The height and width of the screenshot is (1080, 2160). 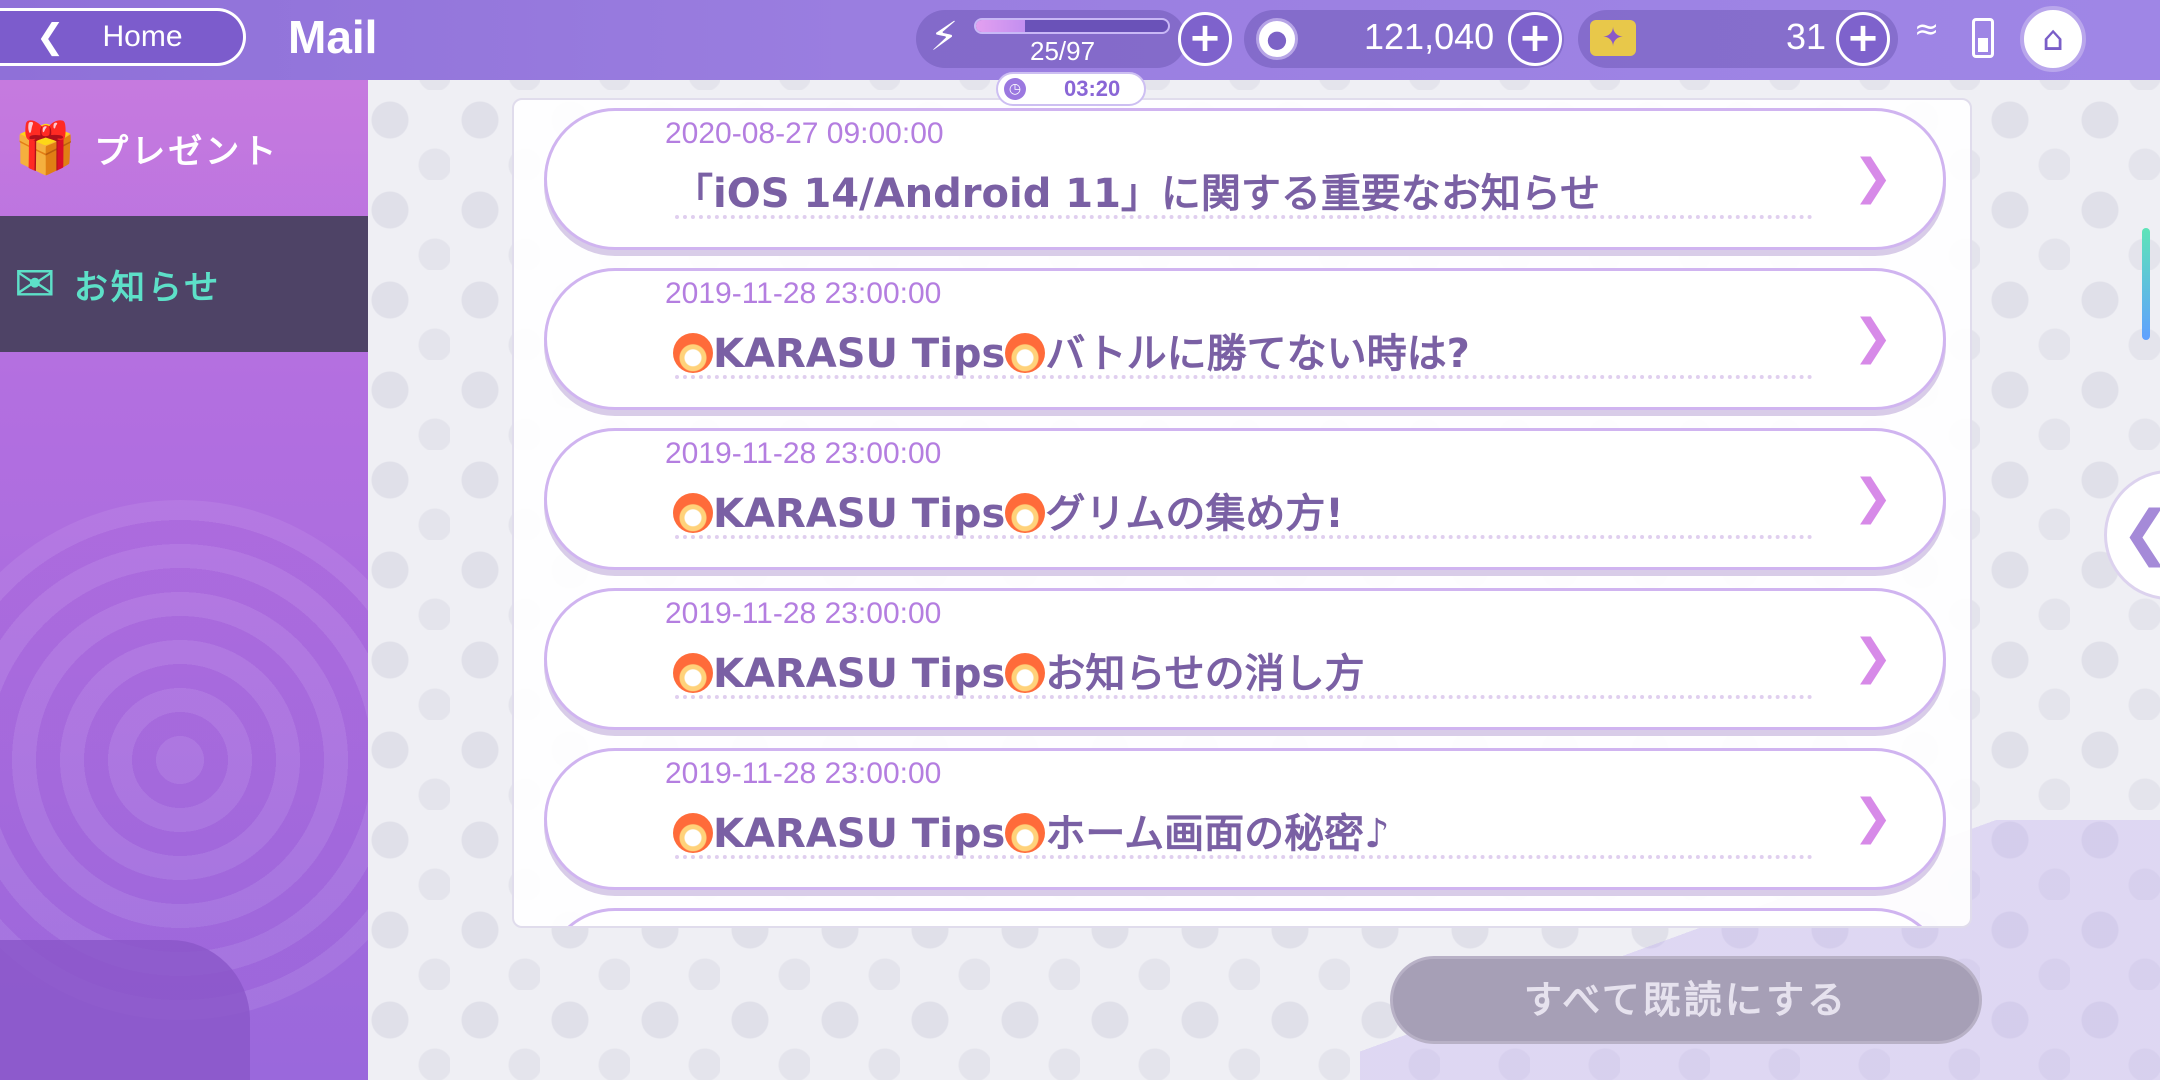 What do you see at coordinates (147, 287) in the screenshot?
I see `sidebar-item-label: お知らせ` at bounding box center [147, 287].